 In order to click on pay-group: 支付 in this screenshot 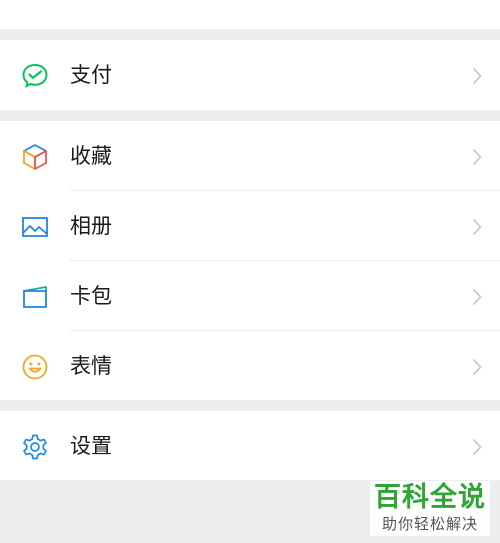, I will do `click(250, 75)`.